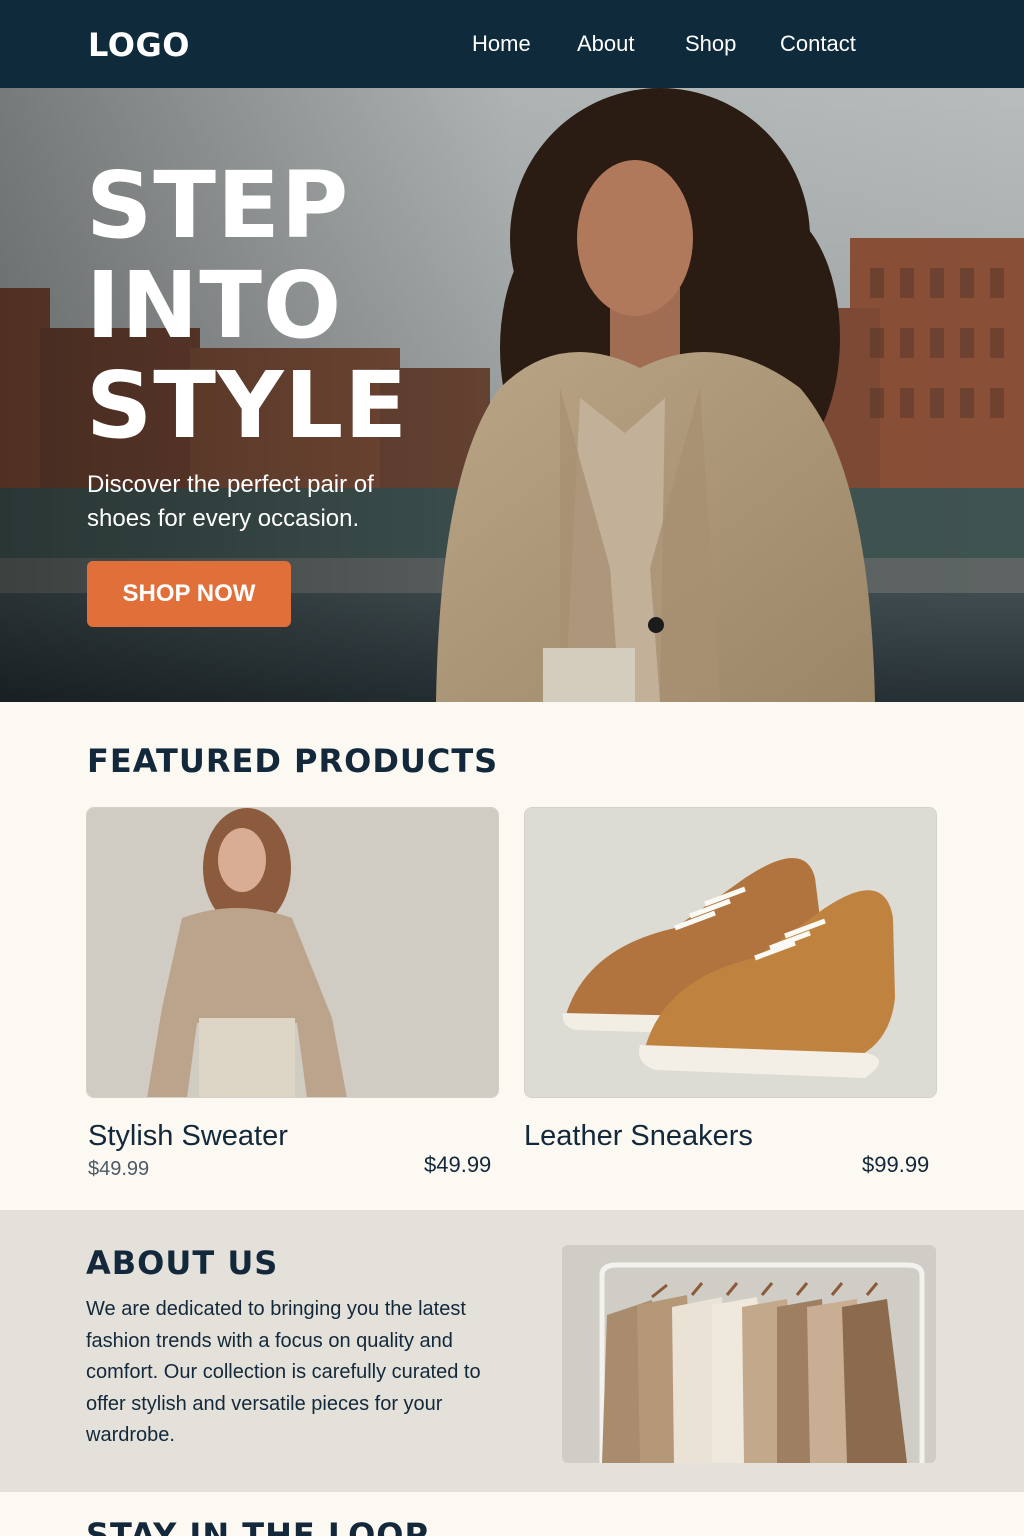 This screenshot has width=1024, height=1536. I want to click on nav-link-about: About, so click(606, 44).